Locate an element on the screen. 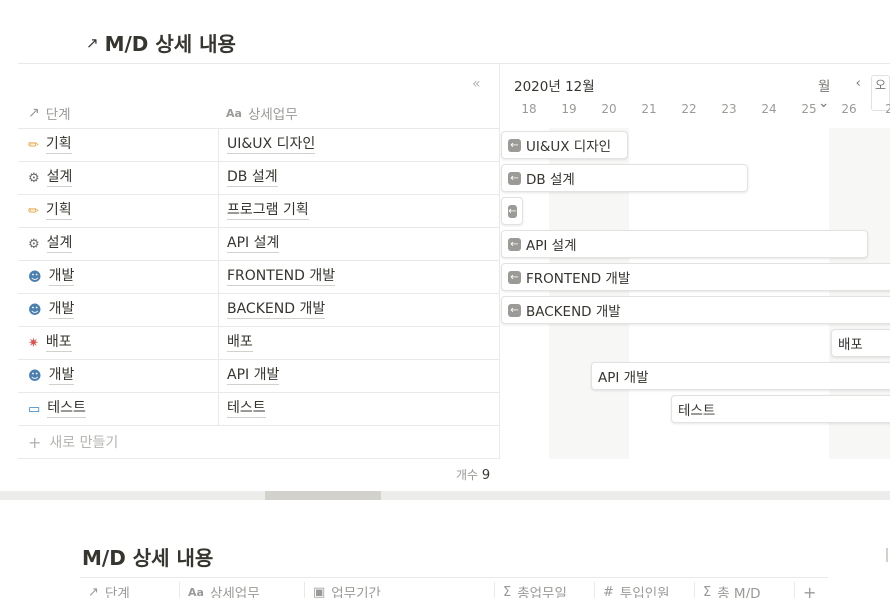 This screenshot has height=598, width=890. task-cell: UI&UX 디자인 is located at coordinates (271, 145).